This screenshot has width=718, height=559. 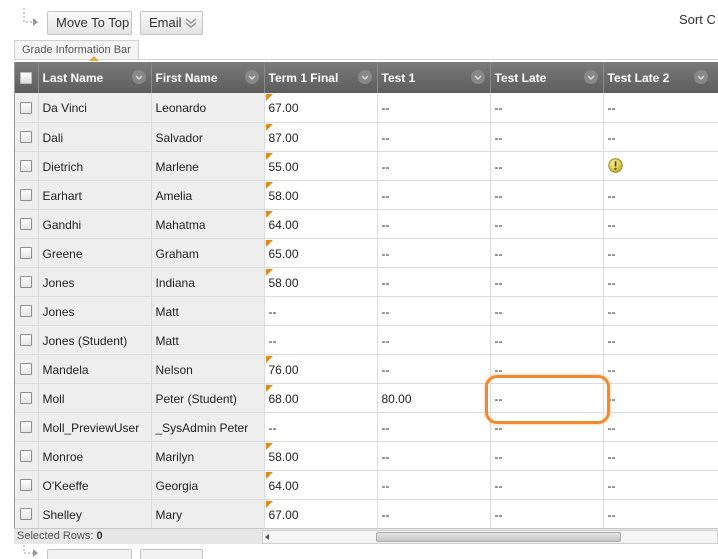 What do you see at coordinates (615, 165) in the screenshot?
I see `needs-grading-icon` at bounding box center [615, 165].